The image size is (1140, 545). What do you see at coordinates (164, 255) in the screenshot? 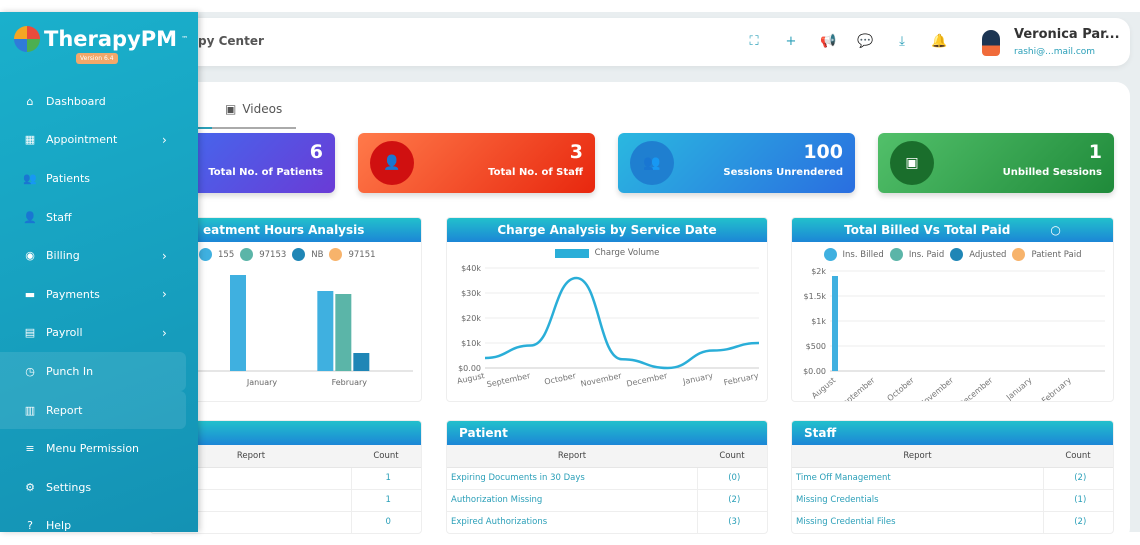
I see `chevron-right-icon: ›` at bounding box center [164, 255].